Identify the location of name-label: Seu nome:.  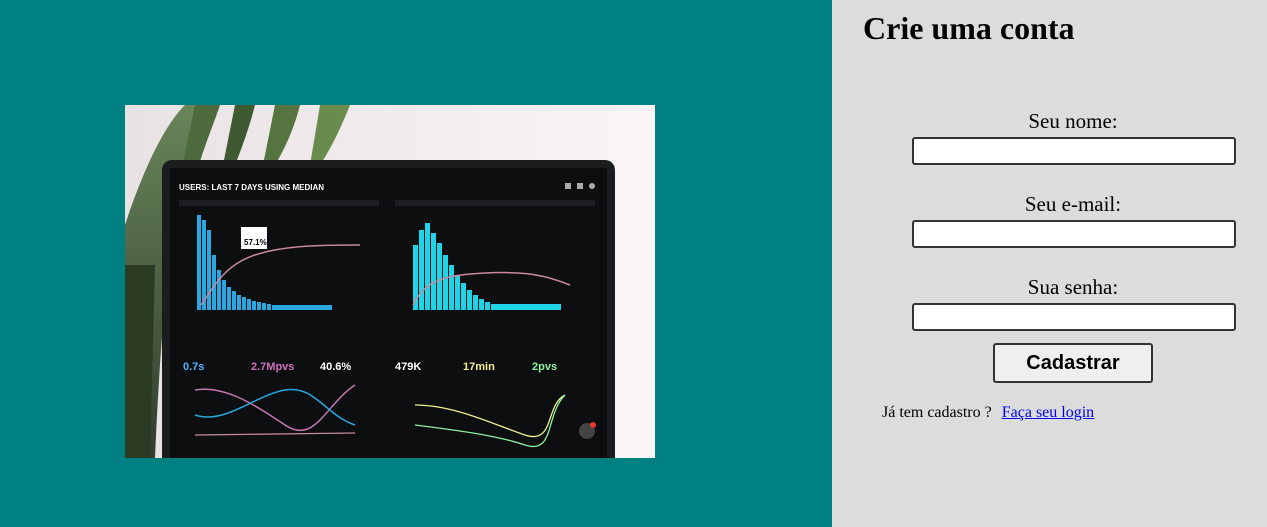
(1073, 121).